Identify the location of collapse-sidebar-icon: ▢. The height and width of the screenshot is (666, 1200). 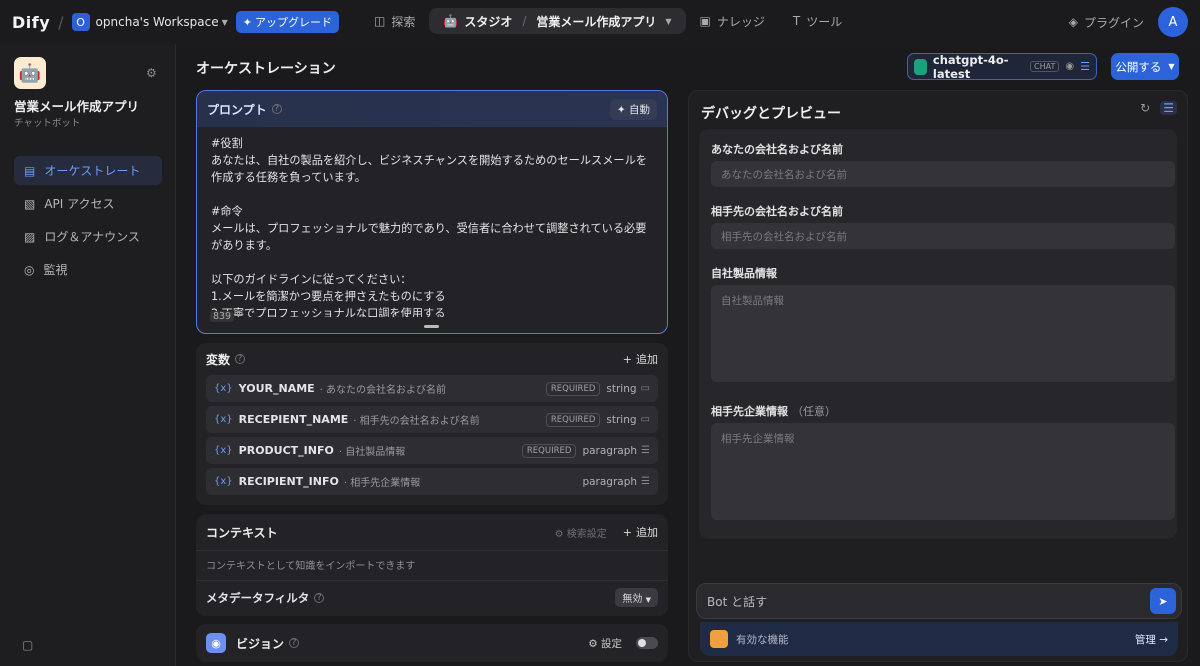
(27, 645).